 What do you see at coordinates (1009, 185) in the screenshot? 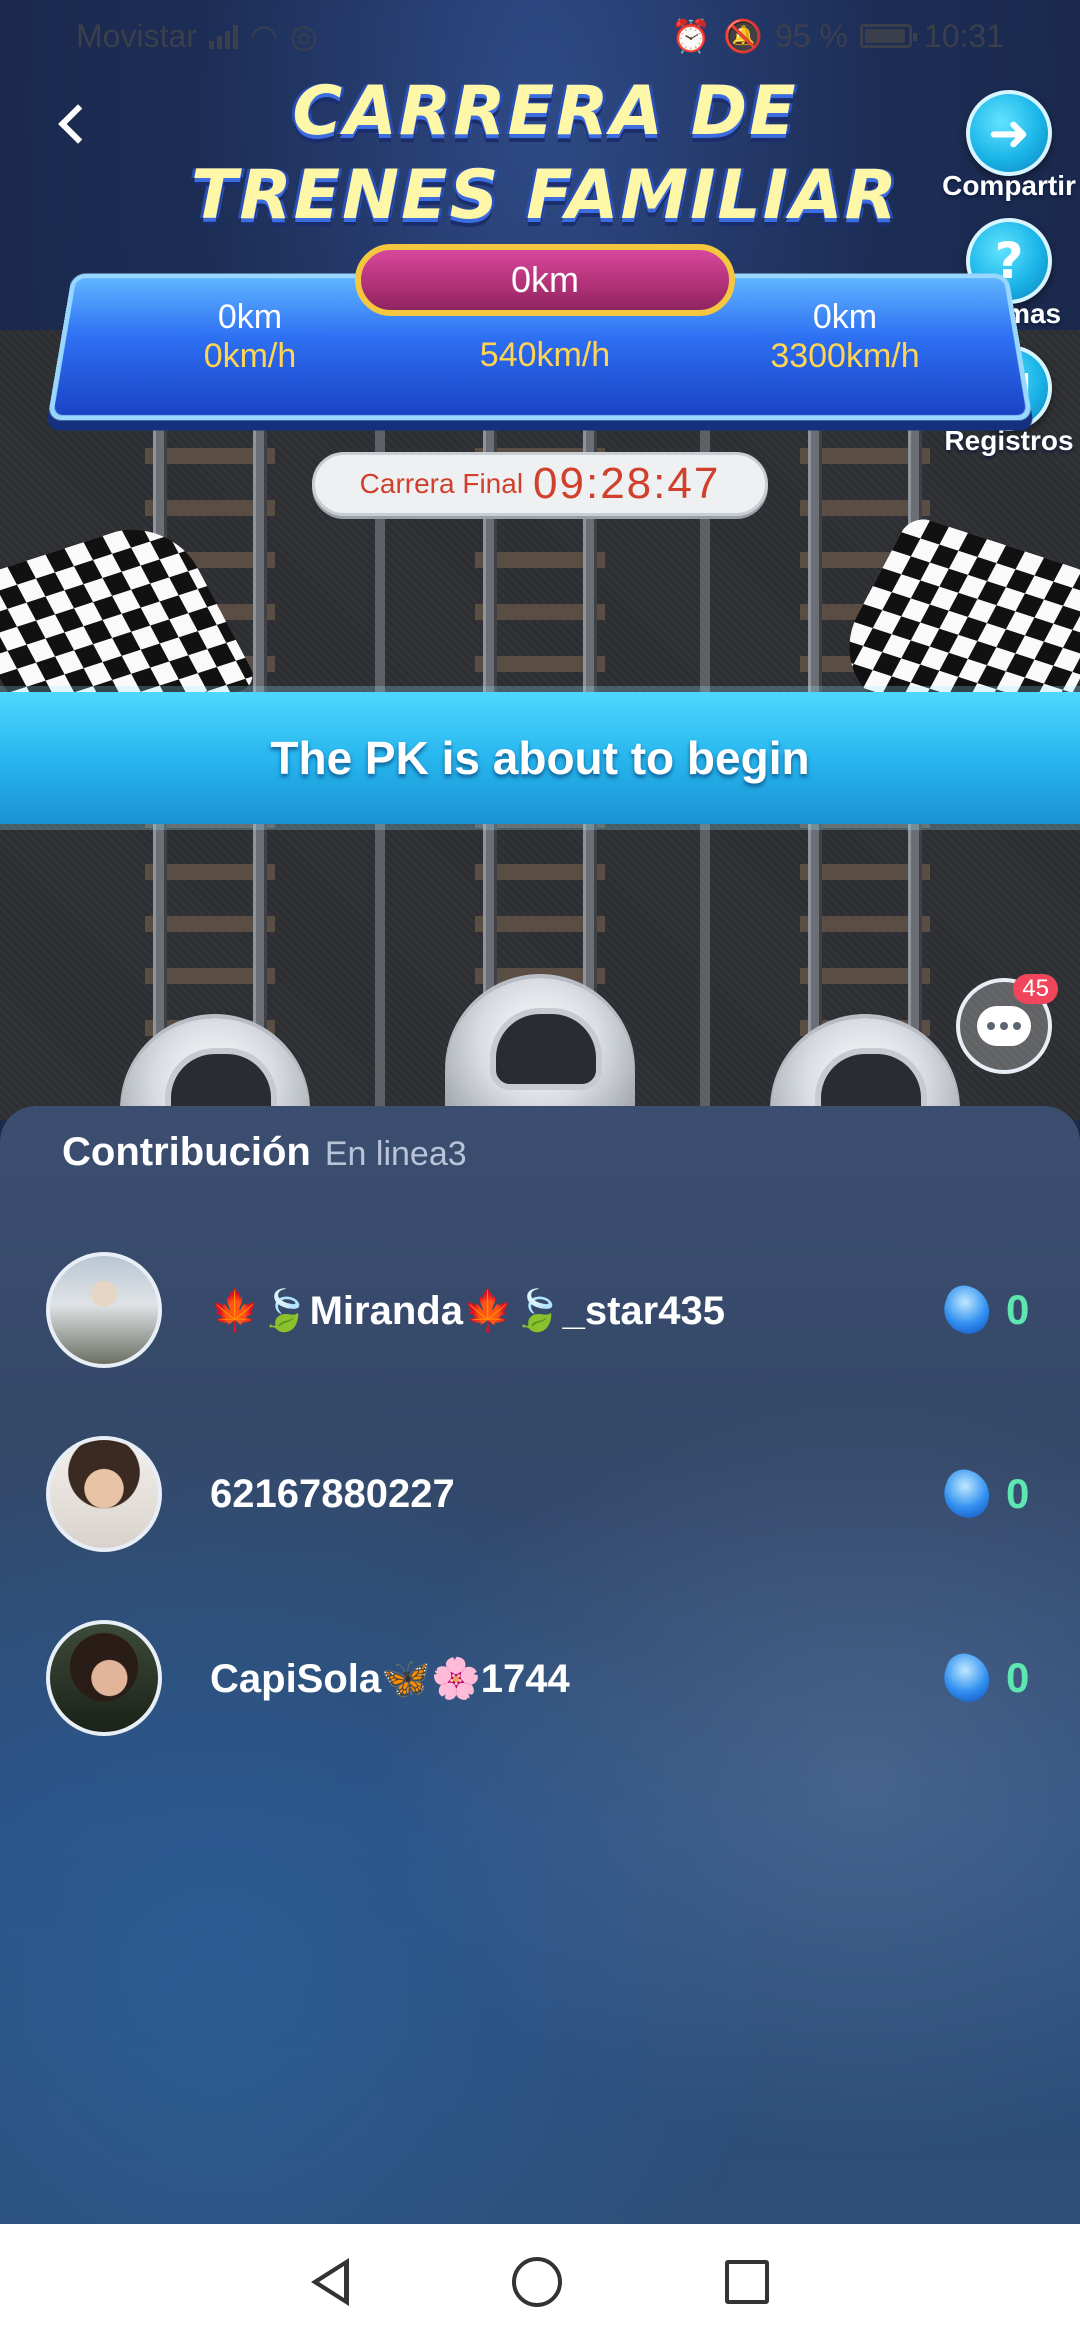
I see `share-label: Compartir` at bounding box center [1009, 185].